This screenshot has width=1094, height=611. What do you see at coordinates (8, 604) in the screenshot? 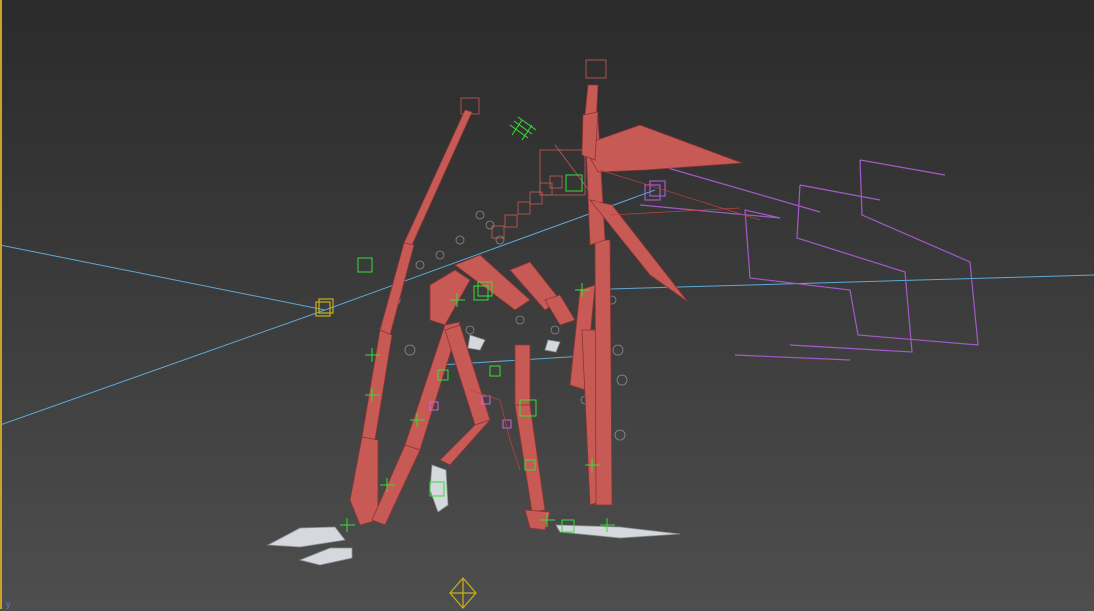
I see `axis-indicator: y` at bounding box center [8, 604].